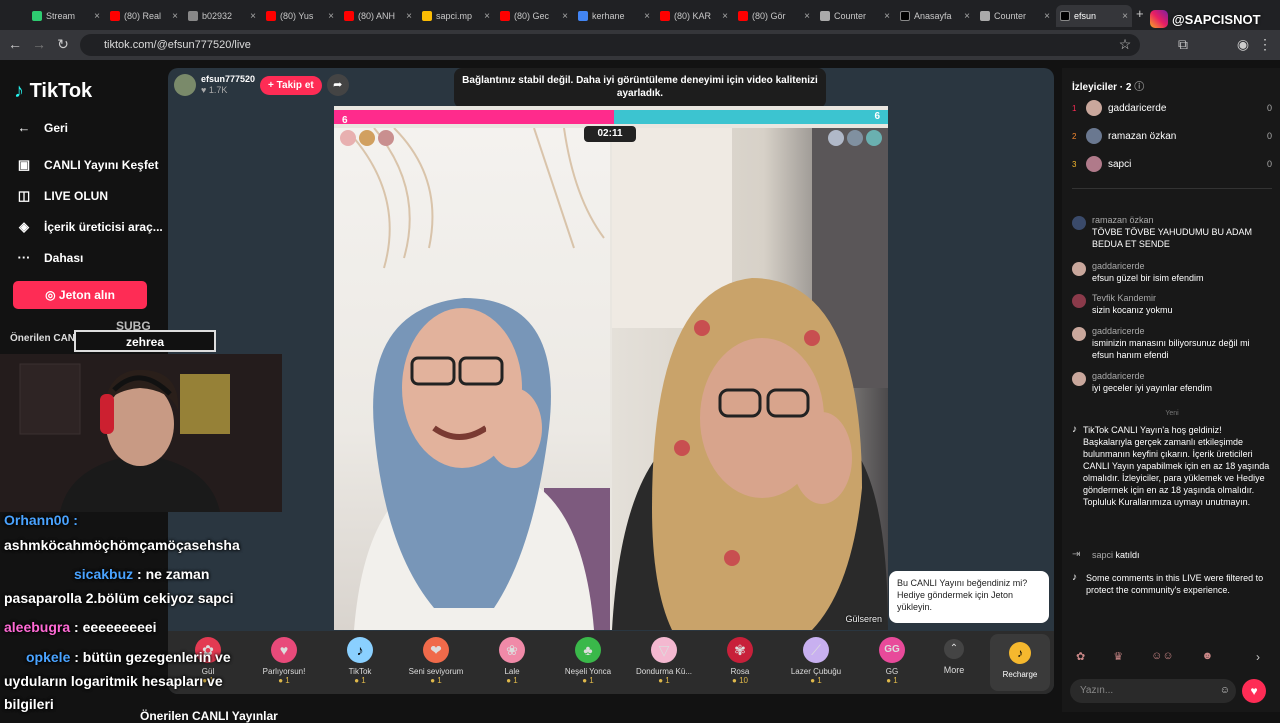 The image size is (1280, 723). Describe the element at coordinates (144, 16) in the screenshot. I see `browser-tab: (80) Real ×` at that location.